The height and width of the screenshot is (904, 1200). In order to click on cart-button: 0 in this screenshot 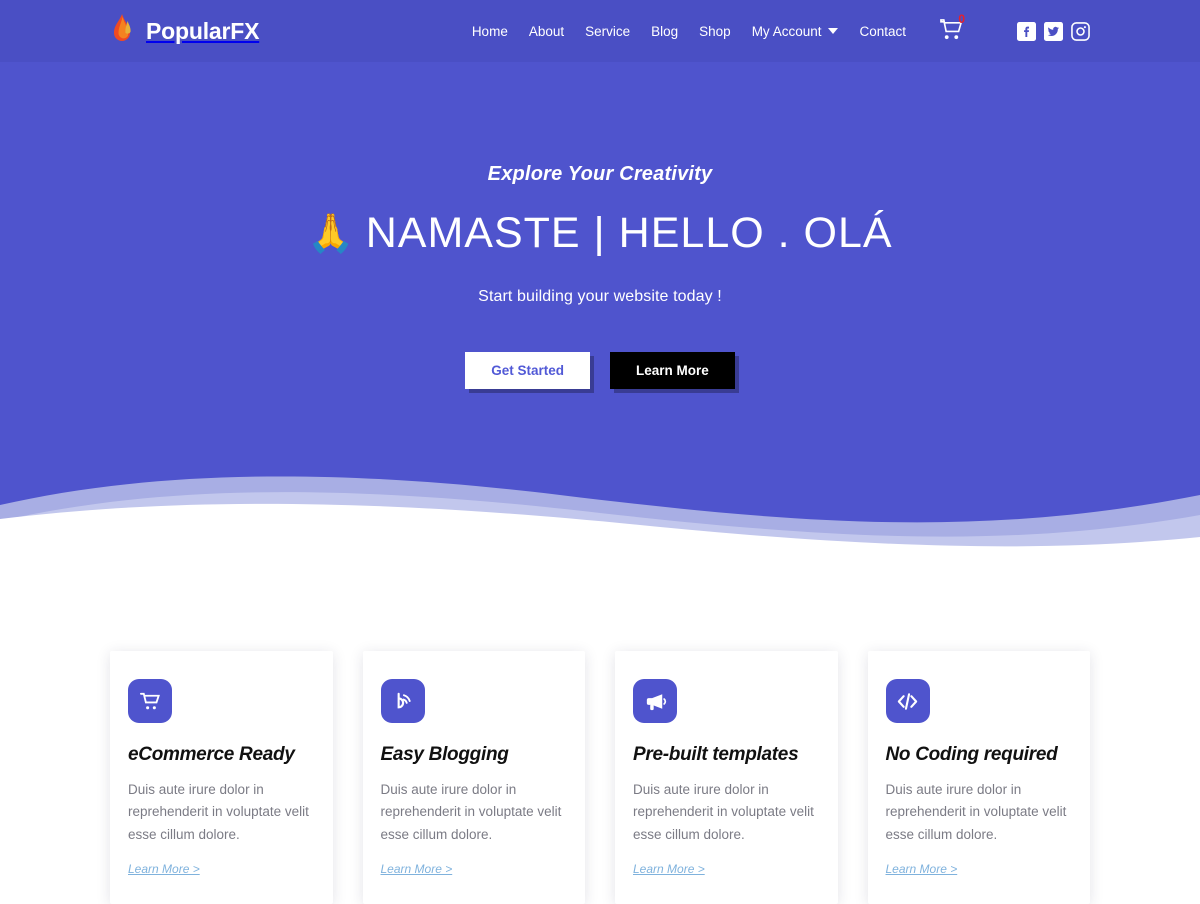, I will do `click(951, 29)`.